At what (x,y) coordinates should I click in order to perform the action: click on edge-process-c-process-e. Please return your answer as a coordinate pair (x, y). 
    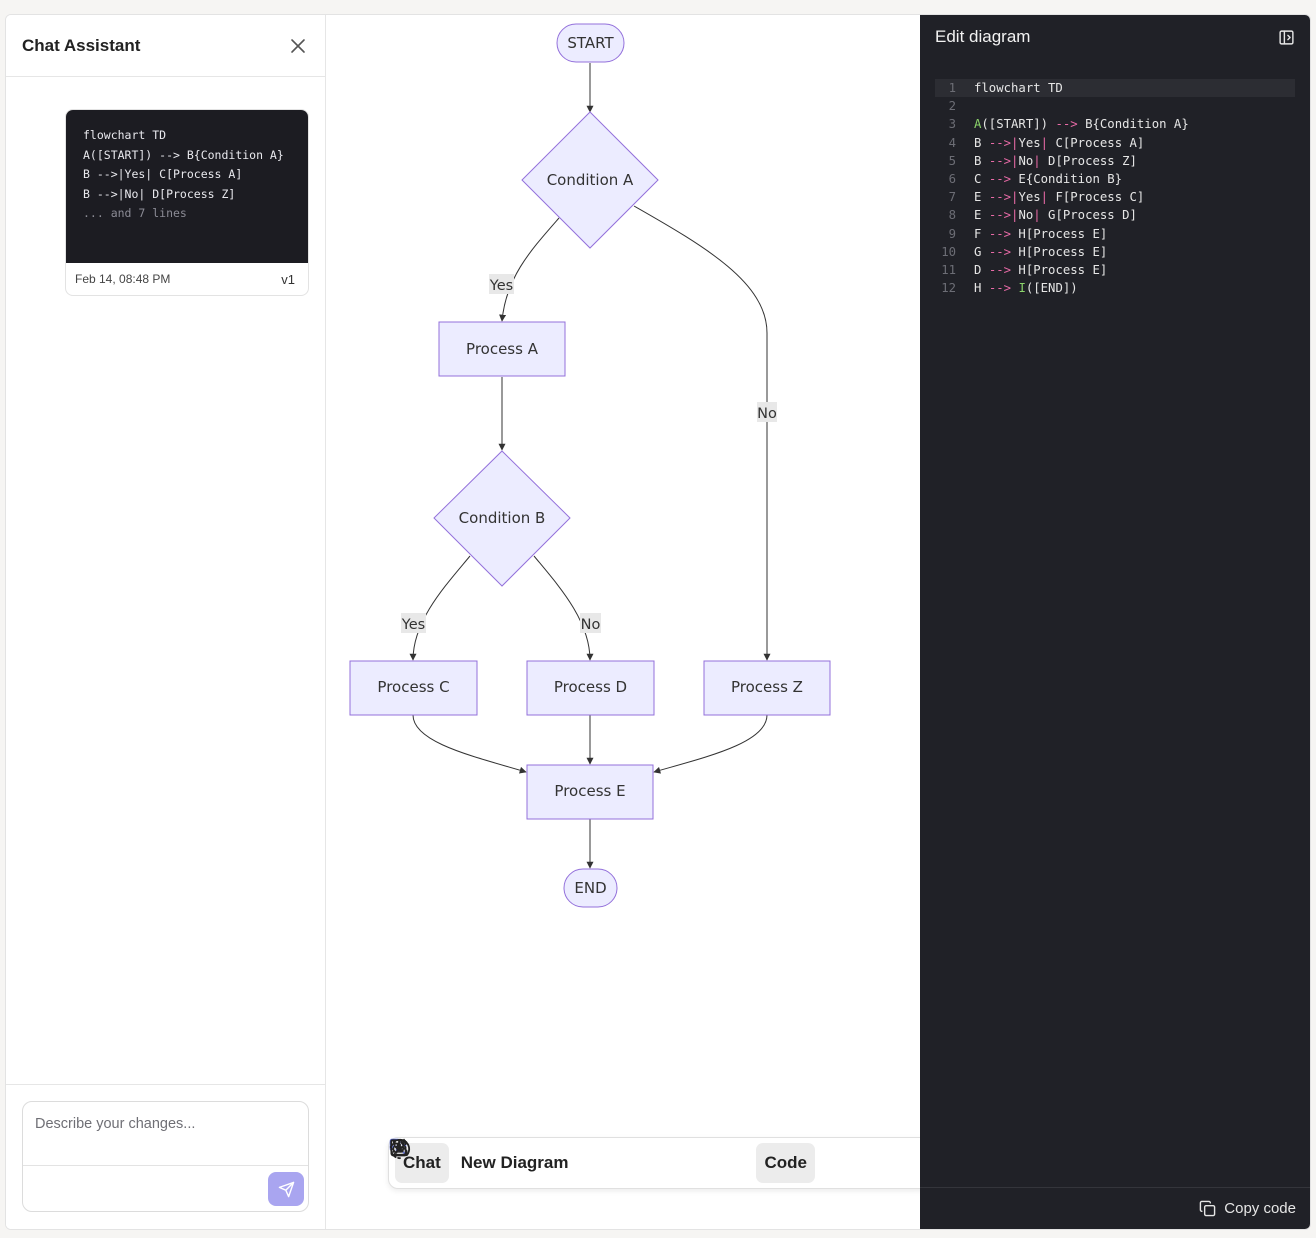
    Looking at the image, I should click on (469, 744).